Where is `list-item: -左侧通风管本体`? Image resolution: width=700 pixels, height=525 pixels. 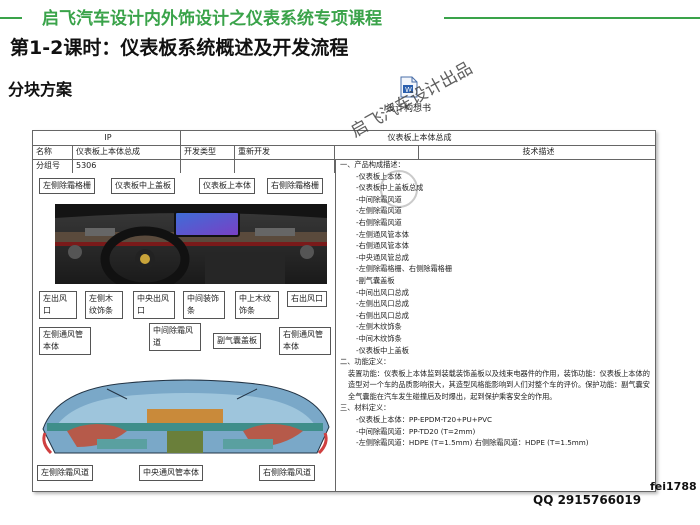
list-item: -左侧通风管本体 is located at coordinates (382, 234).